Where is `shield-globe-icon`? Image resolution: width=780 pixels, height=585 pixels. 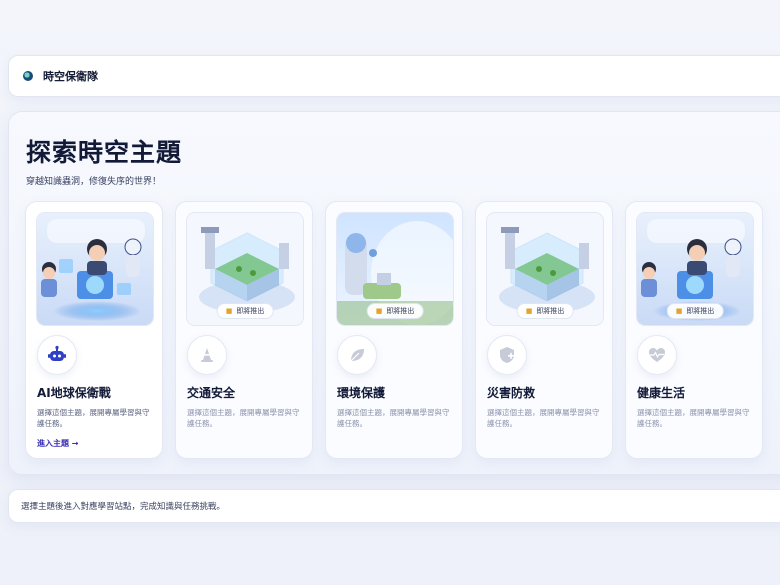 shield-globe-icon is located at coordinates (28, 76).